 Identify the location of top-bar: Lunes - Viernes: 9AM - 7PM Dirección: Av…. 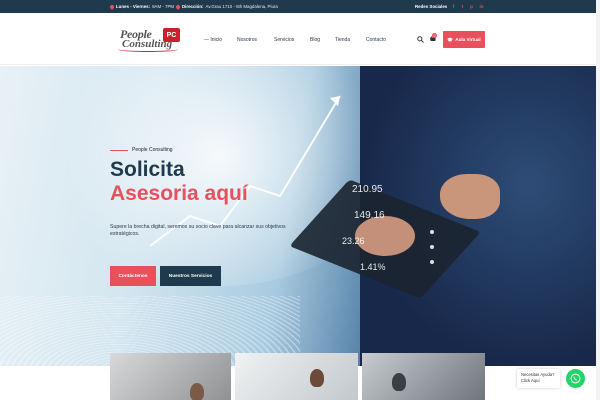
(300, 6).